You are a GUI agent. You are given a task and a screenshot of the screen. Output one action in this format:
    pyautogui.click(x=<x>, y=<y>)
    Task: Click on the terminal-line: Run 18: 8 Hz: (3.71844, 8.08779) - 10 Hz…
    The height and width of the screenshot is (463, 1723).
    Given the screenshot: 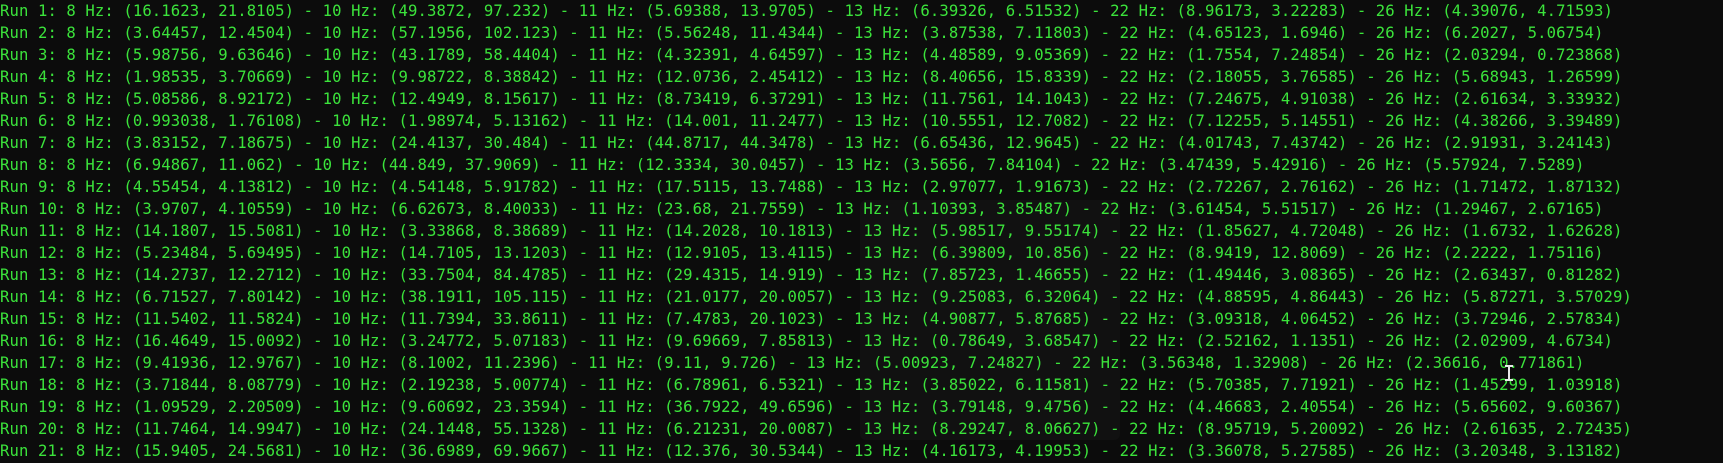 What is the action you would take?
    pyautogui.click(x=811, y=385)
    